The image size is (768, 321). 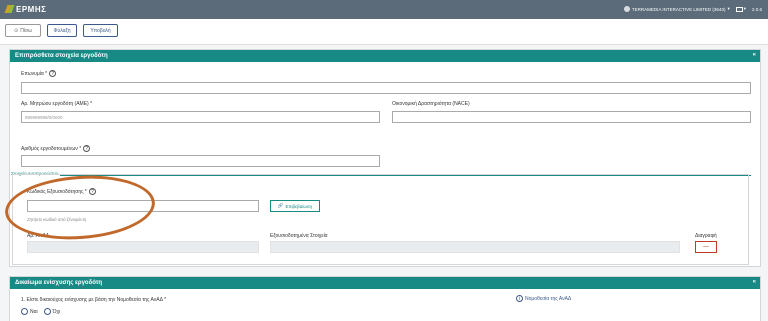 What do you see at coordinates (431, 104) in the screenshot?
I see `nace-label: Οικονομική Δραστηριότητα (NACE)` at bounding box center [431, 104].